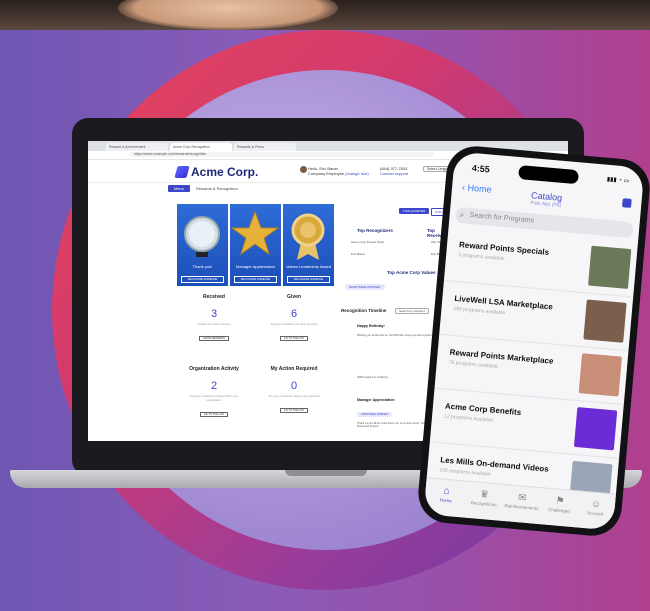 The image size is (650, 611). I want to click on browser-tab: Reward & Achievement, so click(137, 147).